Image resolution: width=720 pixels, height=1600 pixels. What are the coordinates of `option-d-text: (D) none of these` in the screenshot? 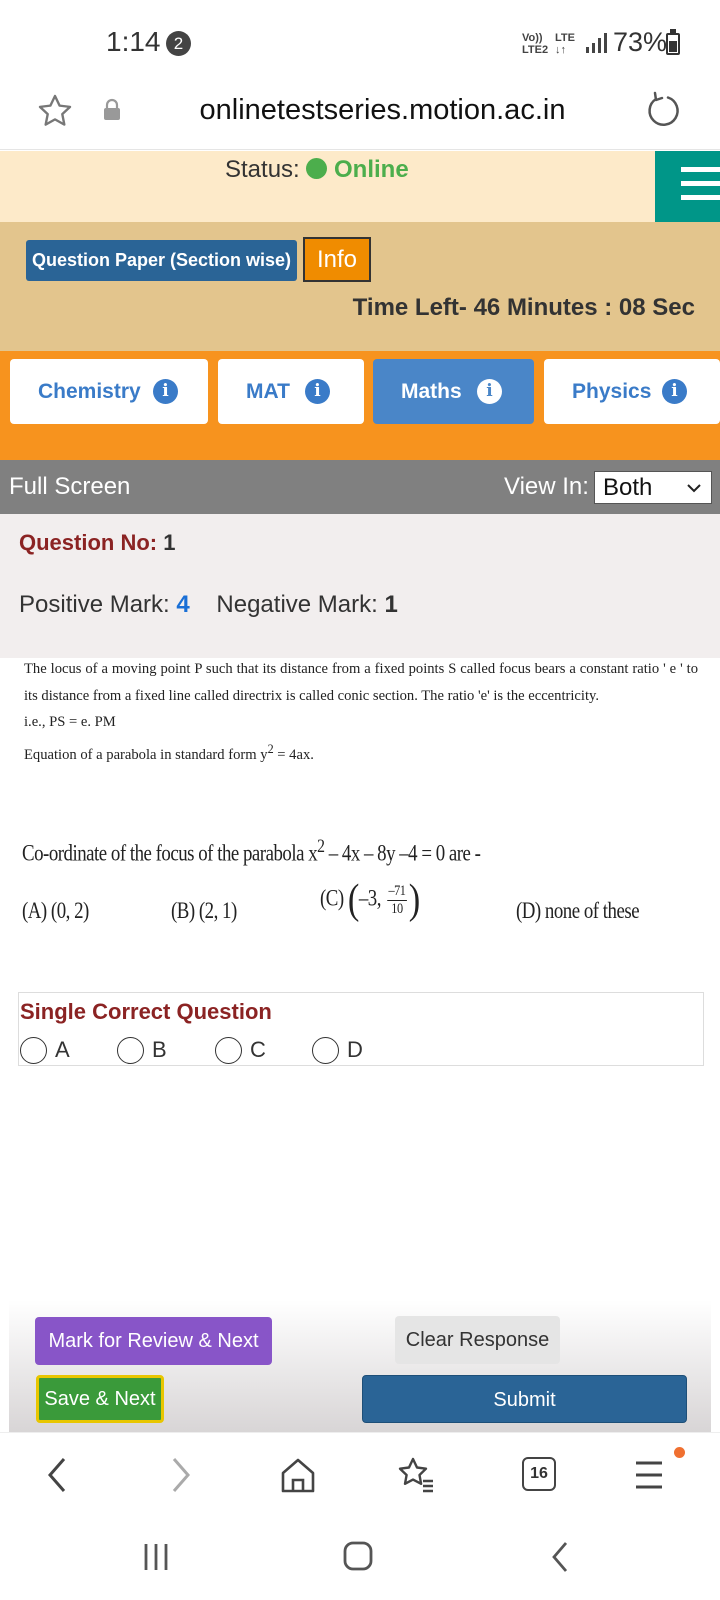 It's located at (578, 910).